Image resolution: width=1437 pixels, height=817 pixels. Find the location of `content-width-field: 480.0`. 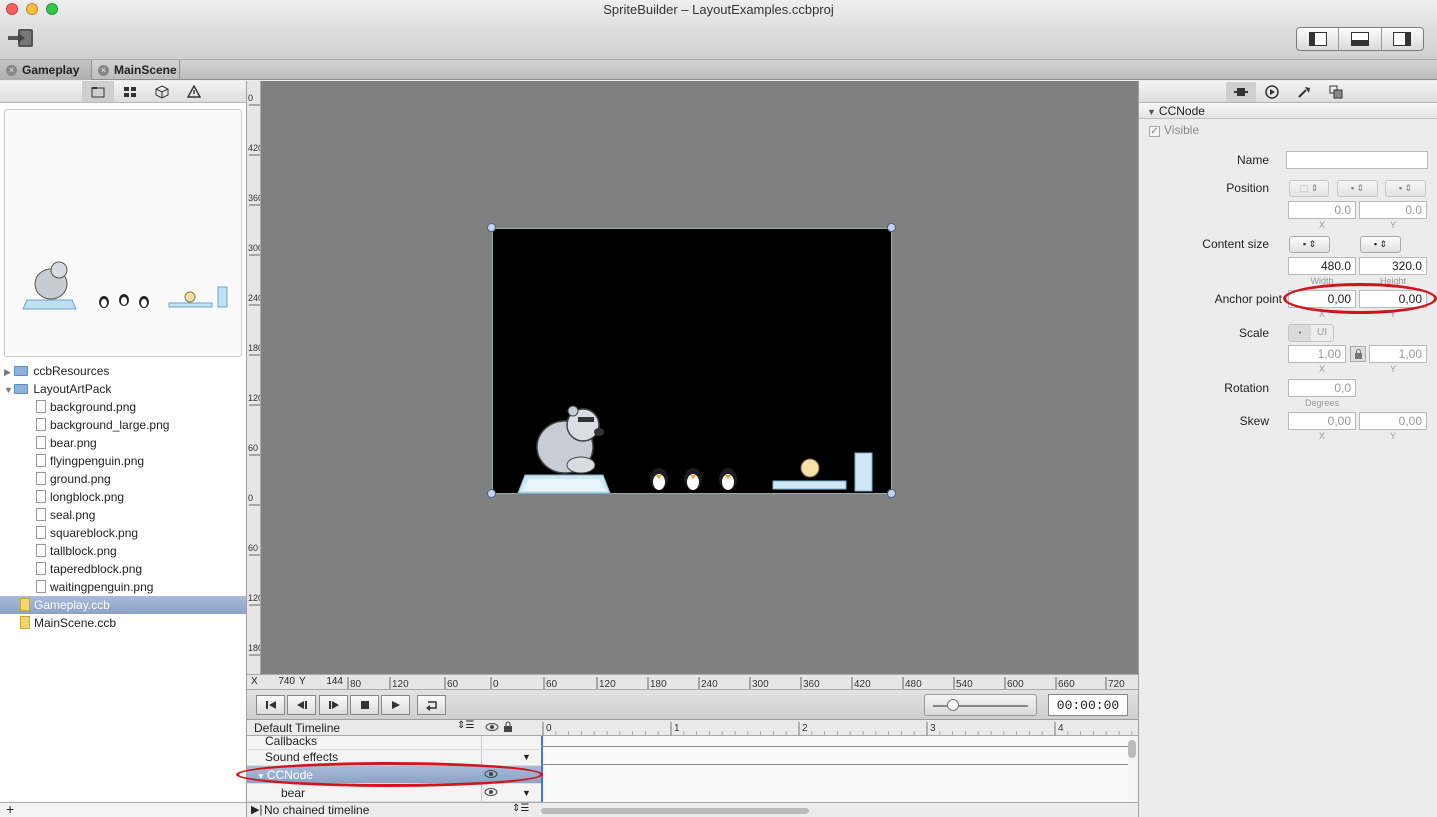

content-width-field: 480.0 is located at coordinates (1322, 266).